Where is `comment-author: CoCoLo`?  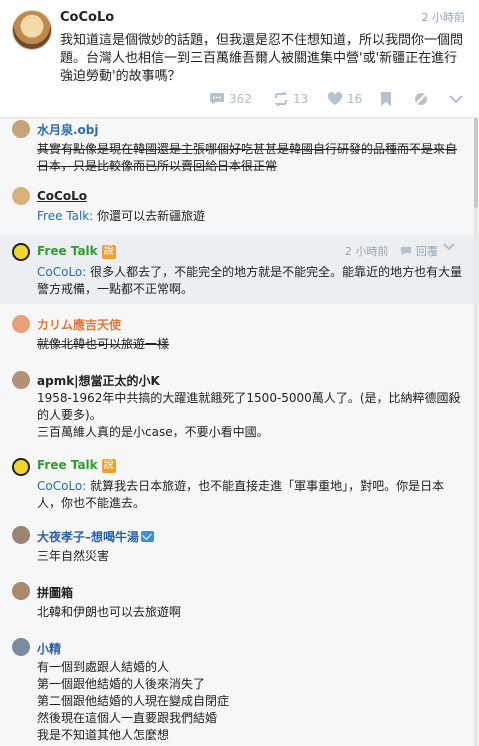 comment-author: CoCoLo is located at coordinates (62, 196).